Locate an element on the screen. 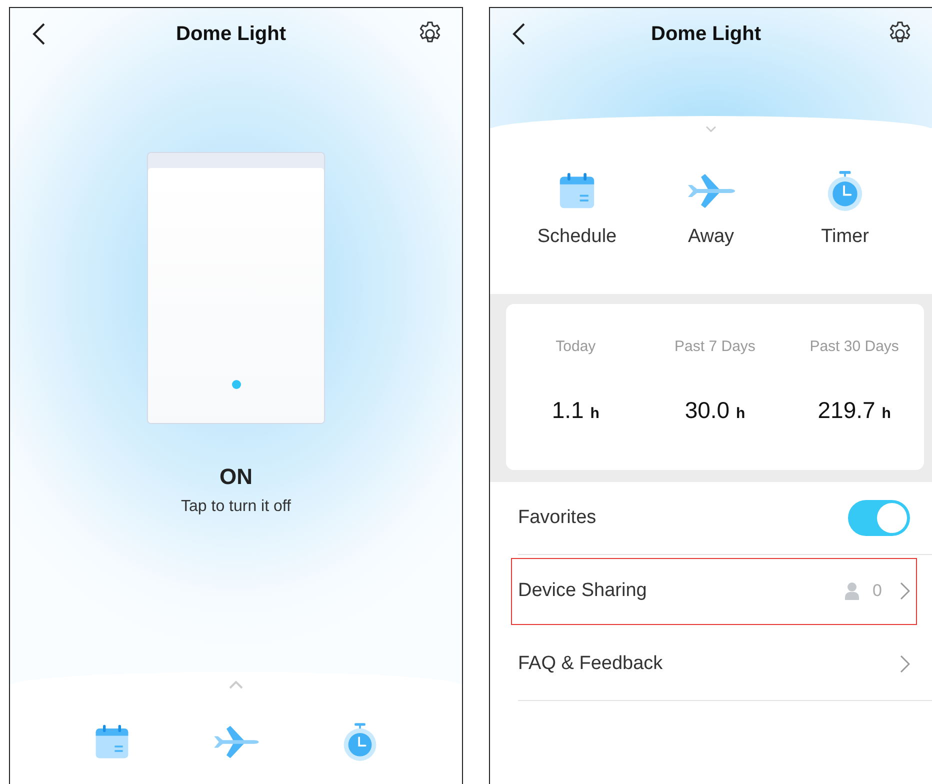  chevron-down-icon is located at coordinates (711, 129).